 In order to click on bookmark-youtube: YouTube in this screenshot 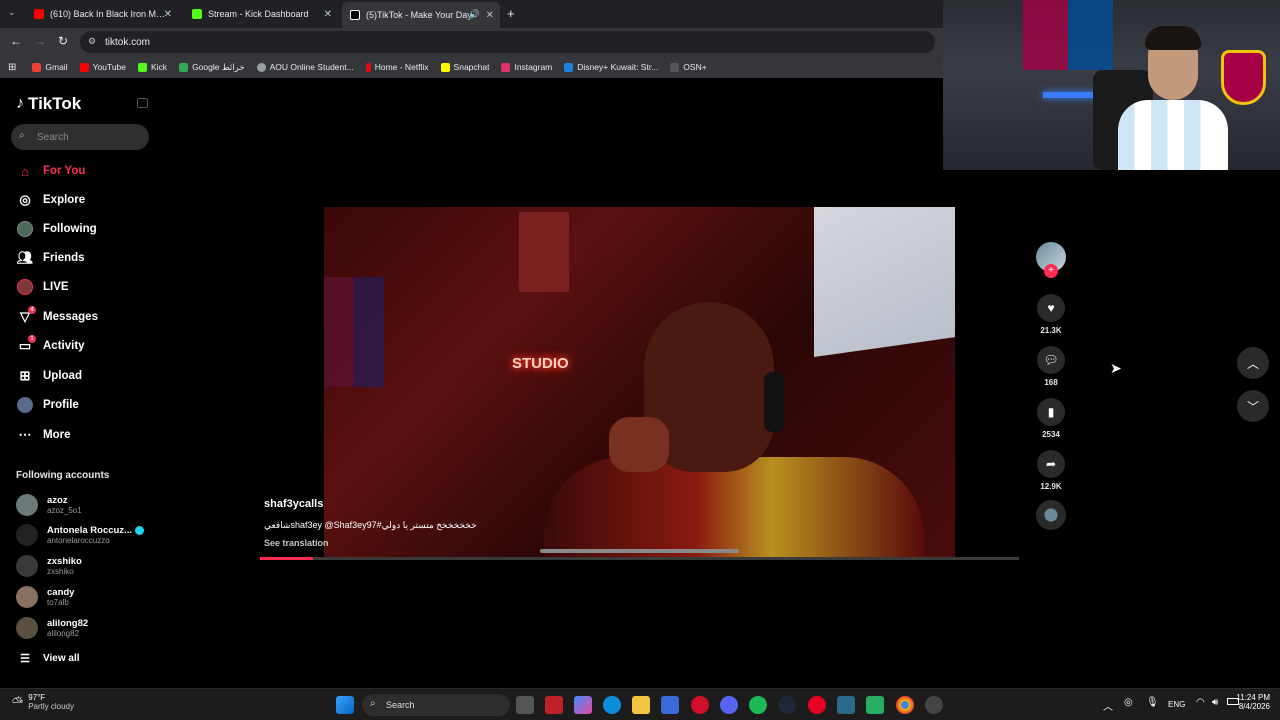, I will do `click(102, 67)`.